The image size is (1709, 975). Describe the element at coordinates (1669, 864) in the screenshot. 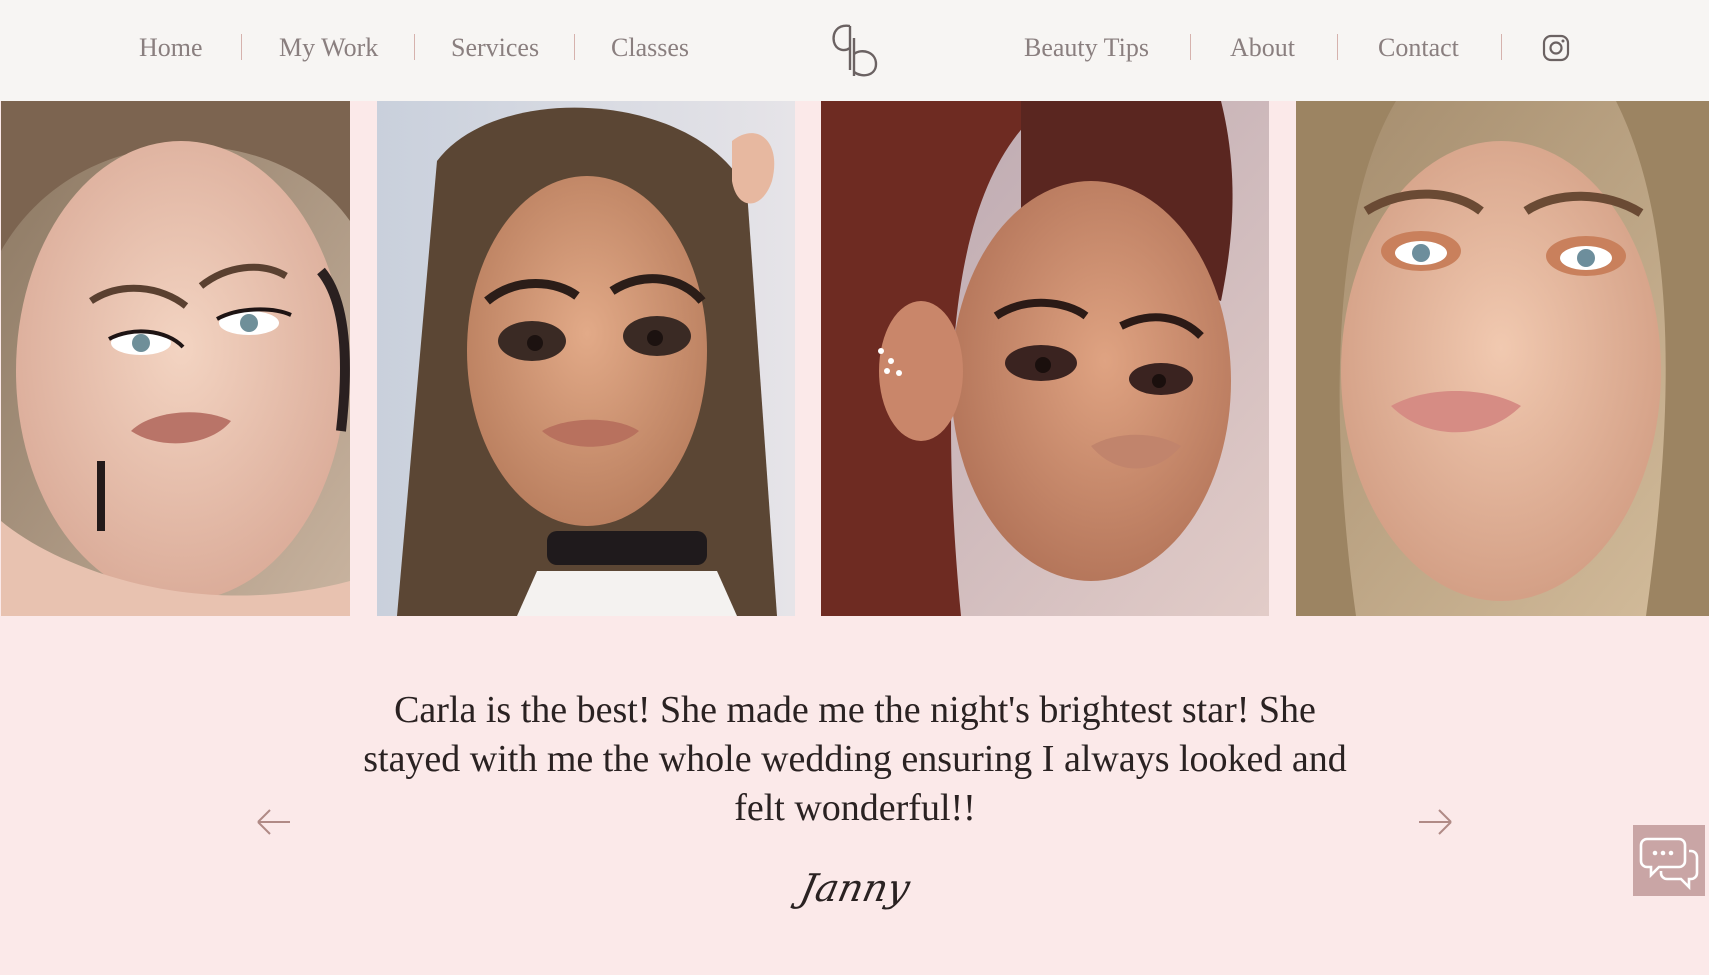

I see `chat-bubbles-icon` at that location.